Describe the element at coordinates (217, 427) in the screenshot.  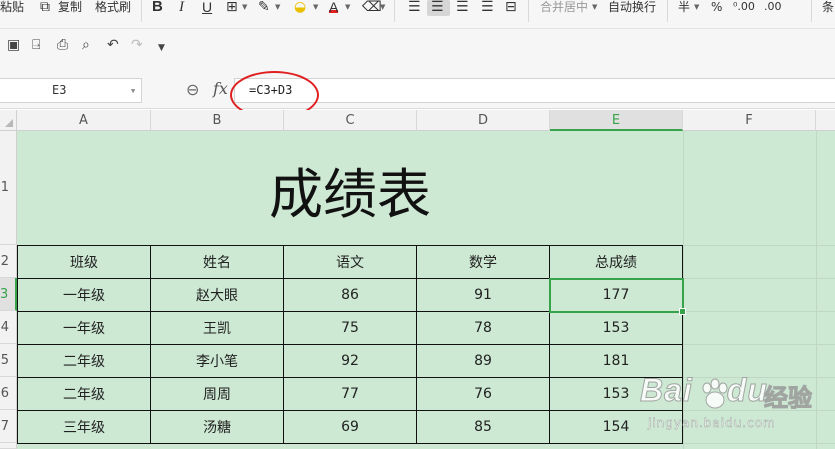
I see `table-cell: 汤糖` at that location.